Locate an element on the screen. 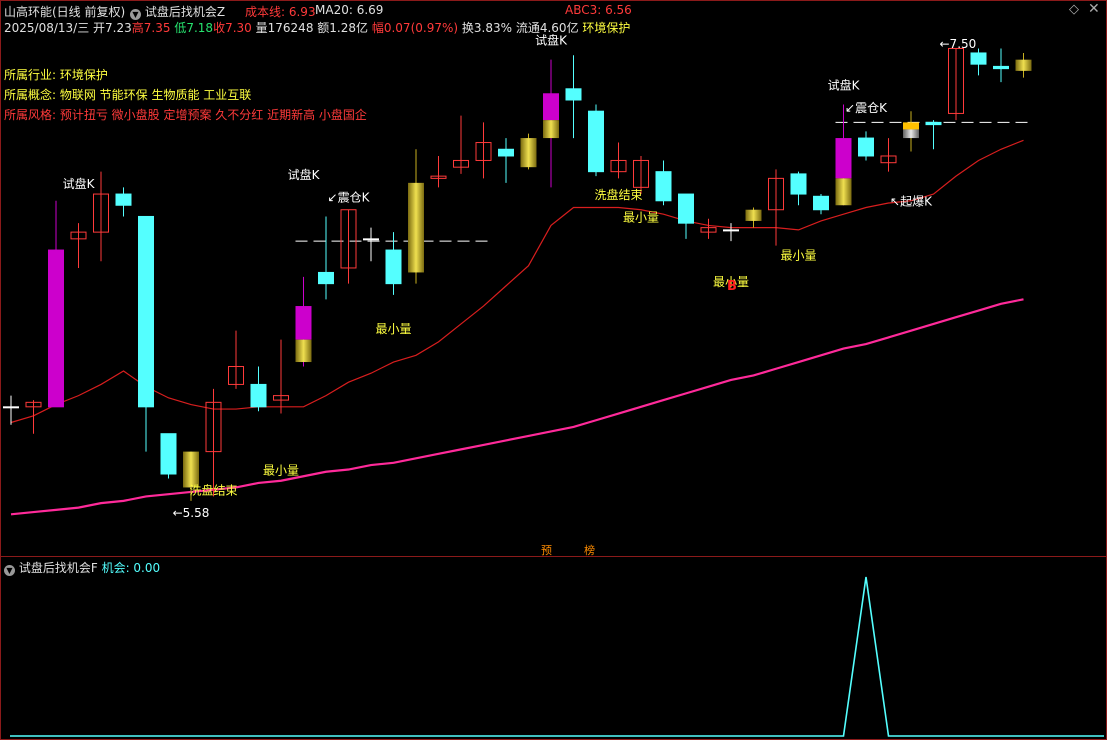  buy-marker: B is located at coordinates (732, 286).